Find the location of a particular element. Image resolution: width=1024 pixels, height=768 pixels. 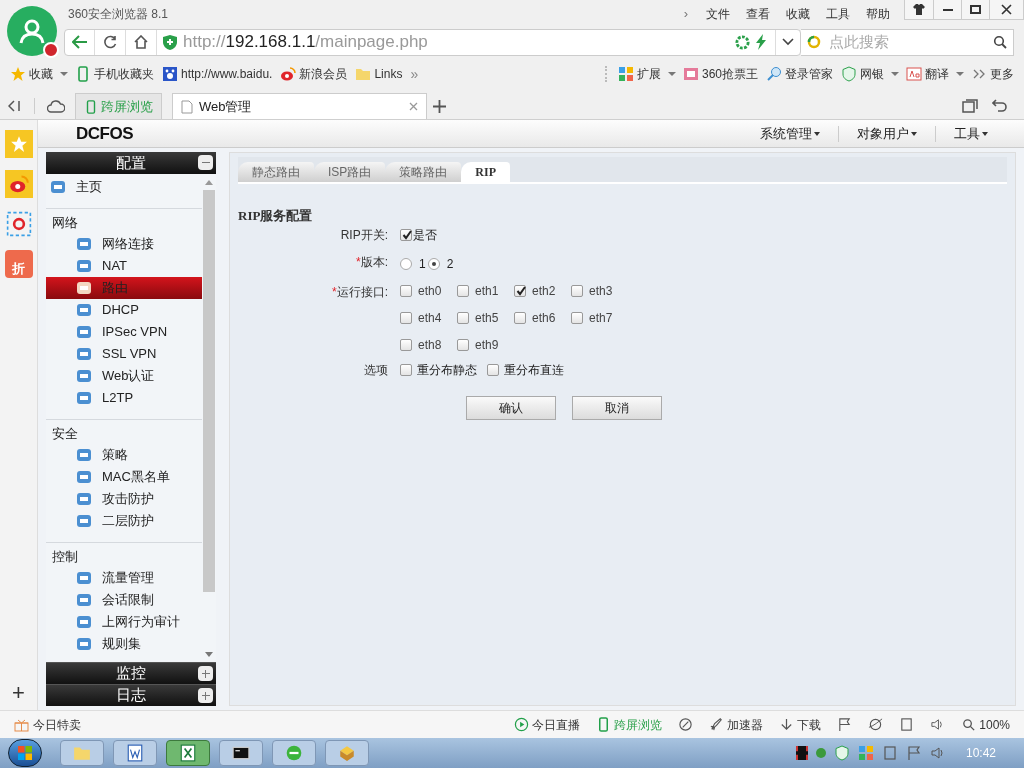

film-icon is located at coordinates (801, 753).